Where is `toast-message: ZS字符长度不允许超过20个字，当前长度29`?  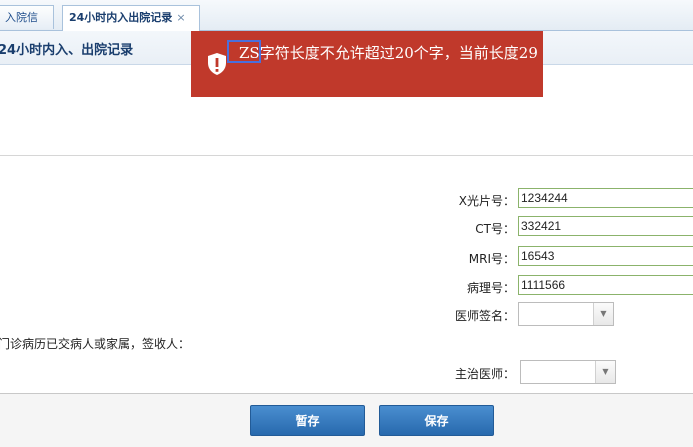 toast-message: ZS字符长度不允许超过20个字，当前长度29 is located at coordinates (389, 53).